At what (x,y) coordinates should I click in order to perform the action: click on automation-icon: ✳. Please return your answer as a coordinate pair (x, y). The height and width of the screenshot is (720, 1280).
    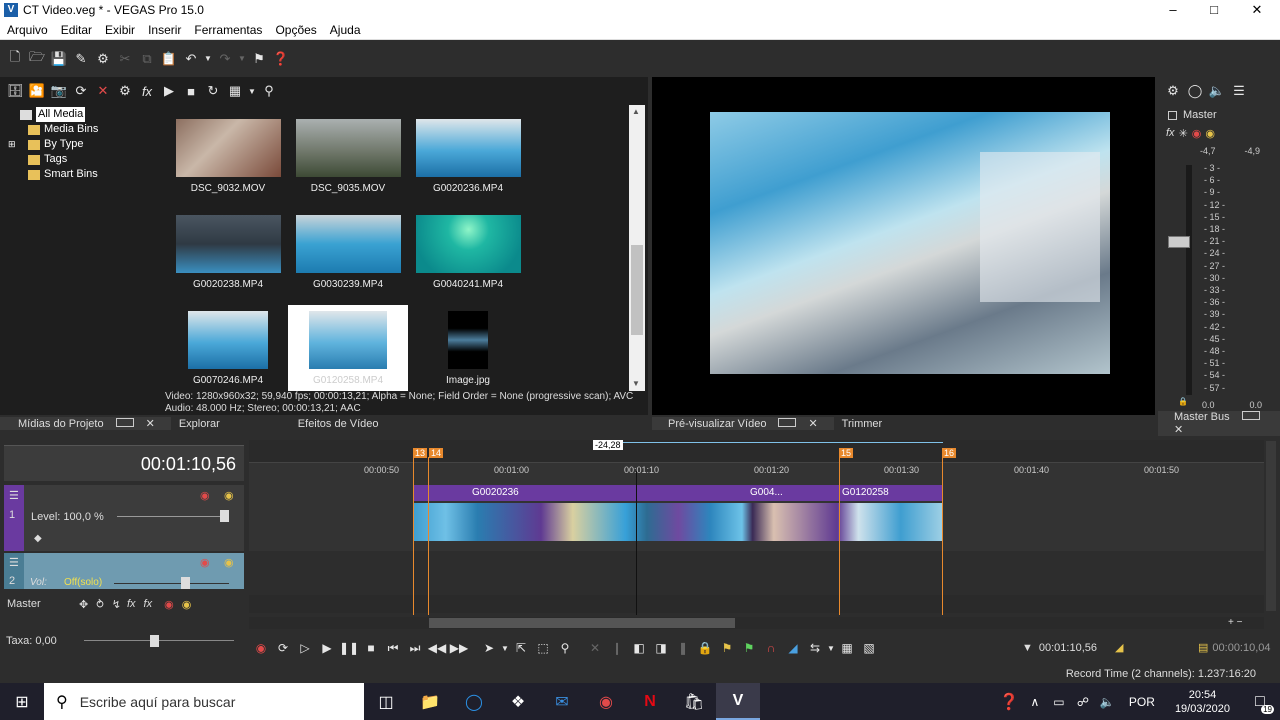
    Looking at the image, I should click on (1183, 133).